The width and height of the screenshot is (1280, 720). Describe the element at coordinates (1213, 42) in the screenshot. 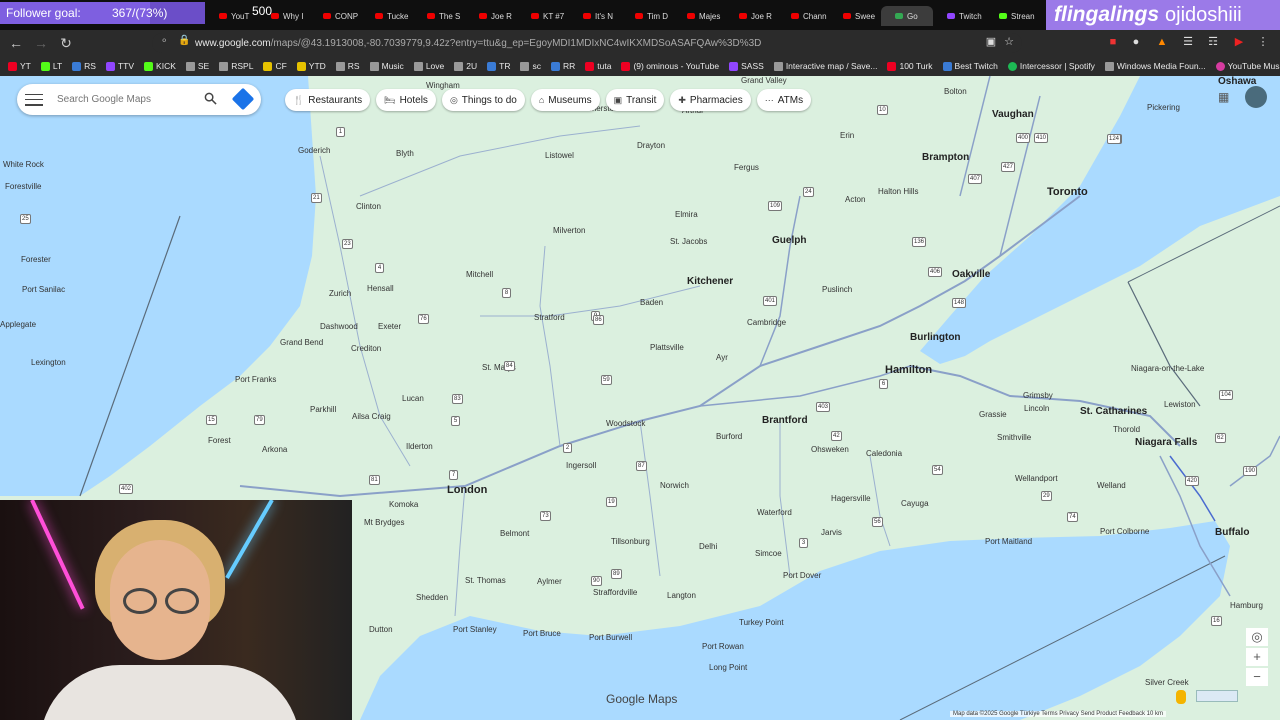

I see `extensions-puzzle-icon: ☶` at that location.